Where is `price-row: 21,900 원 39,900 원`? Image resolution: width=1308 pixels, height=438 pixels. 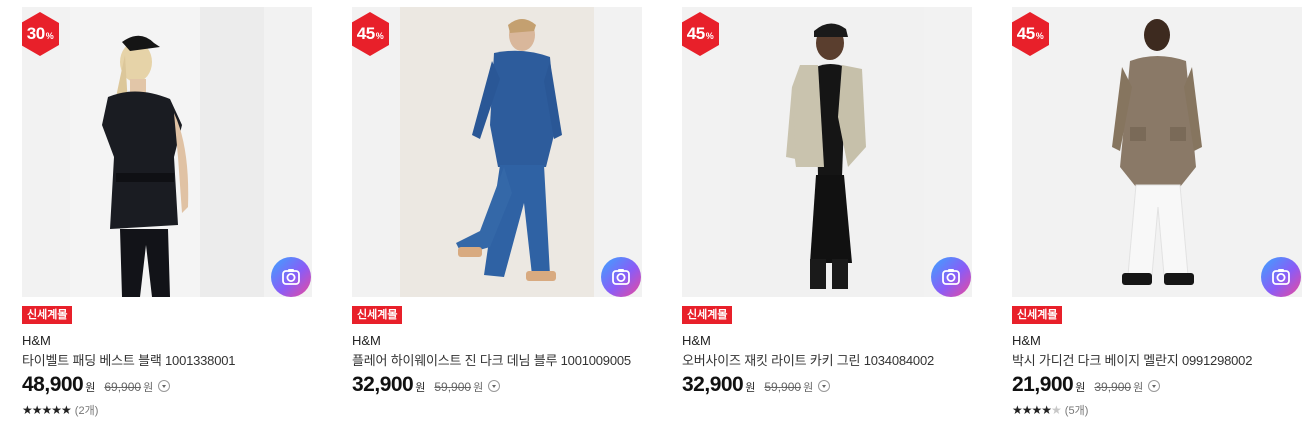
price-row: 21,900 원 39,900 원 is located at coordinates (1086, 386).